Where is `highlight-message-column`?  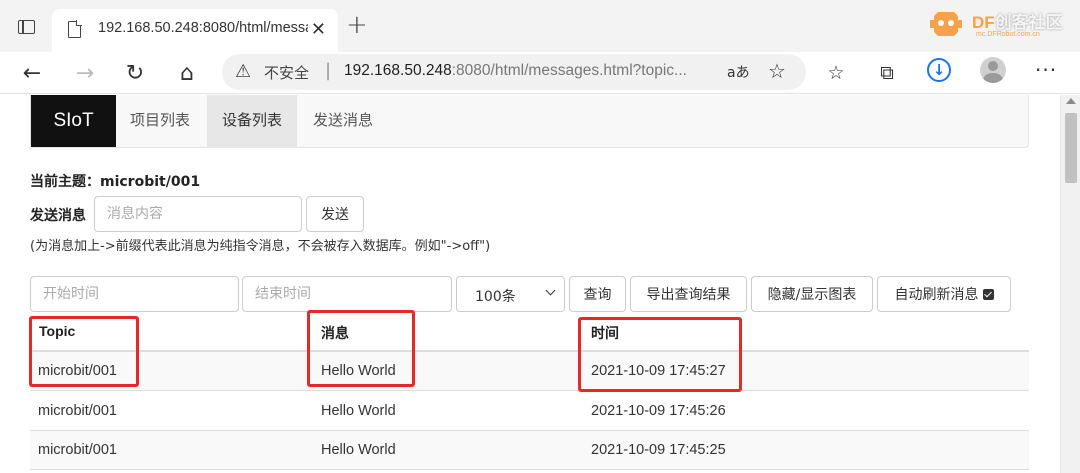 highlight-message-column is located at coordinates (361, 348).